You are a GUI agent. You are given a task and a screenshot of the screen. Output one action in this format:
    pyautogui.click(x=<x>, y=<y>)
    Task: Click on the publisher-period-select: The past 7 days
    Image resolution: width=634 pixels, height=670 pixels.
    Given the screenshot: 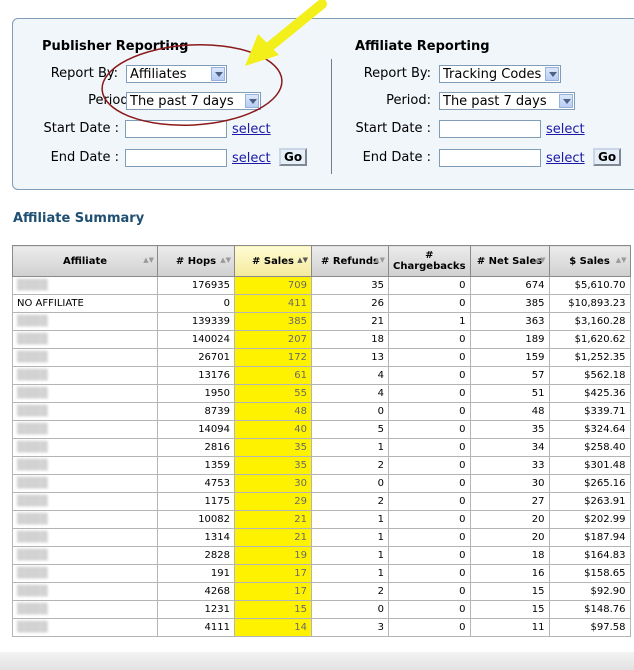 What is the action you would take?
    pyautogui.click(x=193, y=101)
    